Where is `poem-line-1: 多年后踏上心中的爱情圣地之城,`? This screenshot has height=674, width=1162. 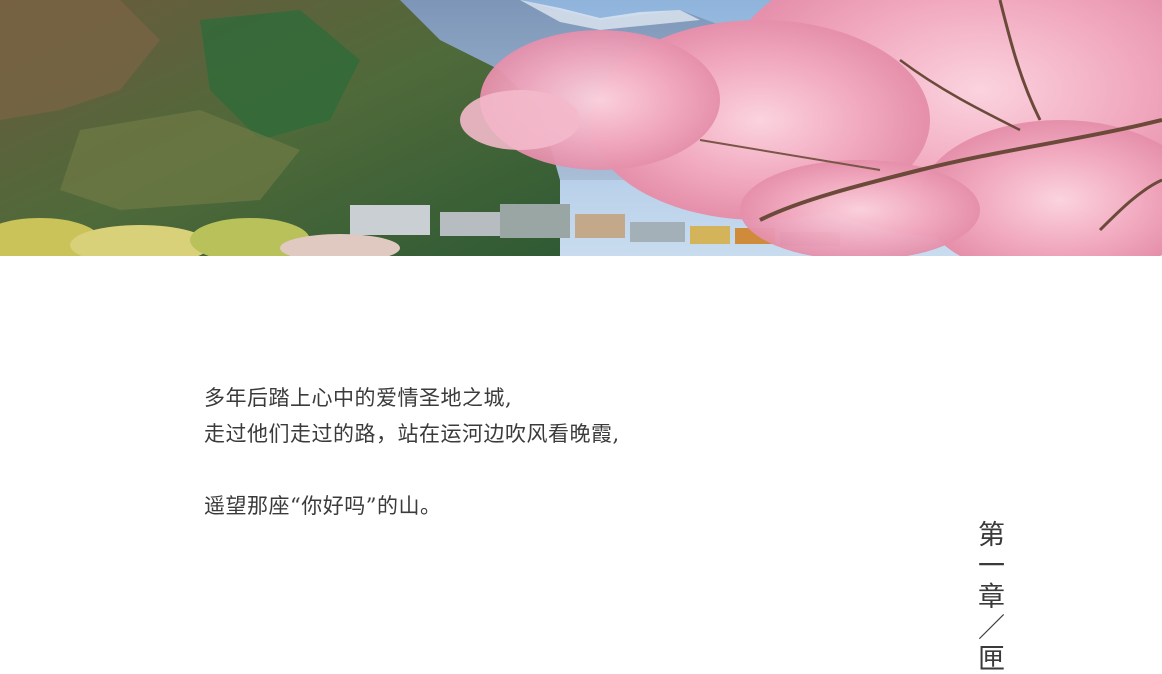
poem-line-1: 多年后踏上心中的爱情圣地之城, is located at coordinates (358, 398).